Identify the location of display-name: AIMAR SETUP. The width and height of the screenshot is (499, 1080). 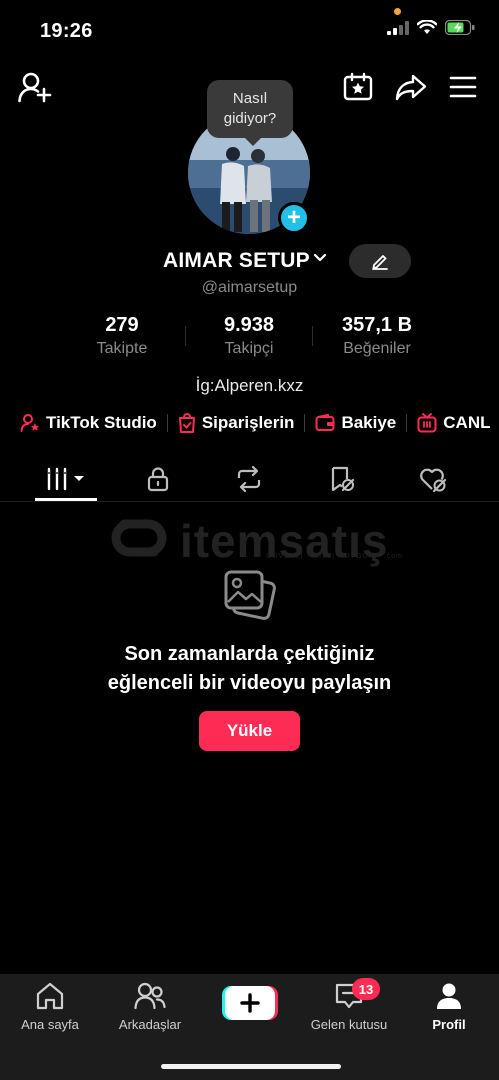
(236, 261).